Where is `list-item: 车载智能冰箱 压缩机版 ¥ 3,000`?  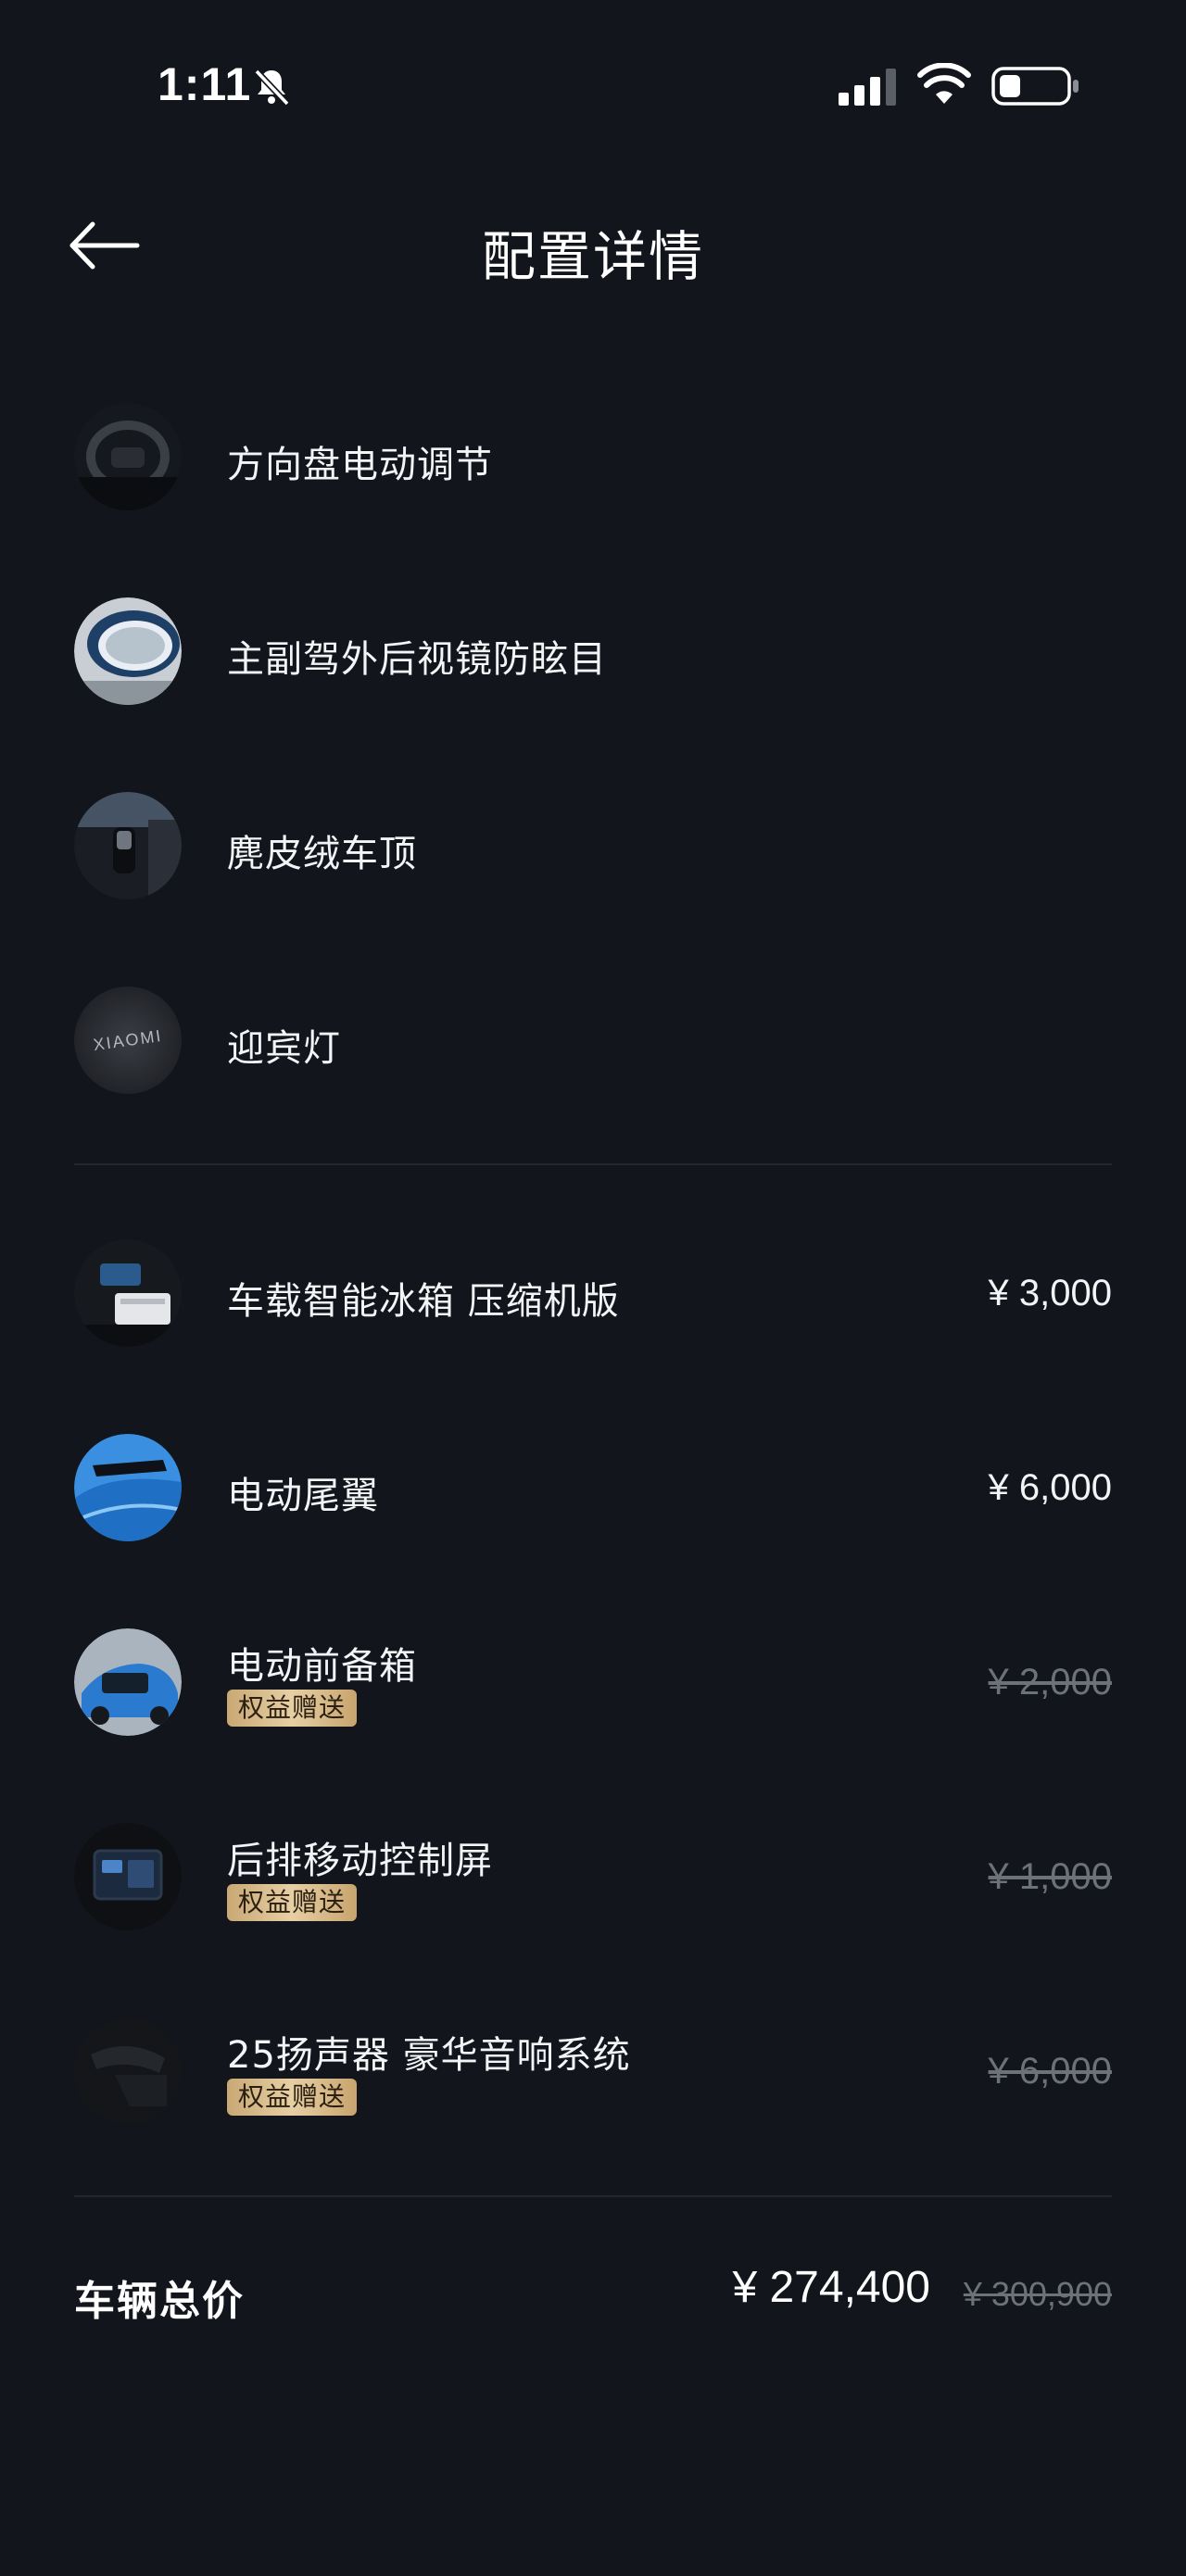 list-item: 车载智能冰箱 压缩机版 ¥ 3,000 is located at coordinates (593, 1295).